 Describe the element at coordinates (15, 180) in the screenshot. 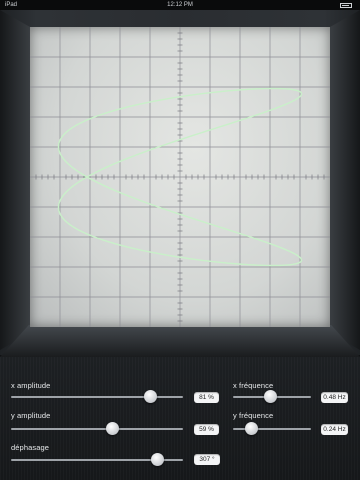

I see `bezel-left-panel` at that location.